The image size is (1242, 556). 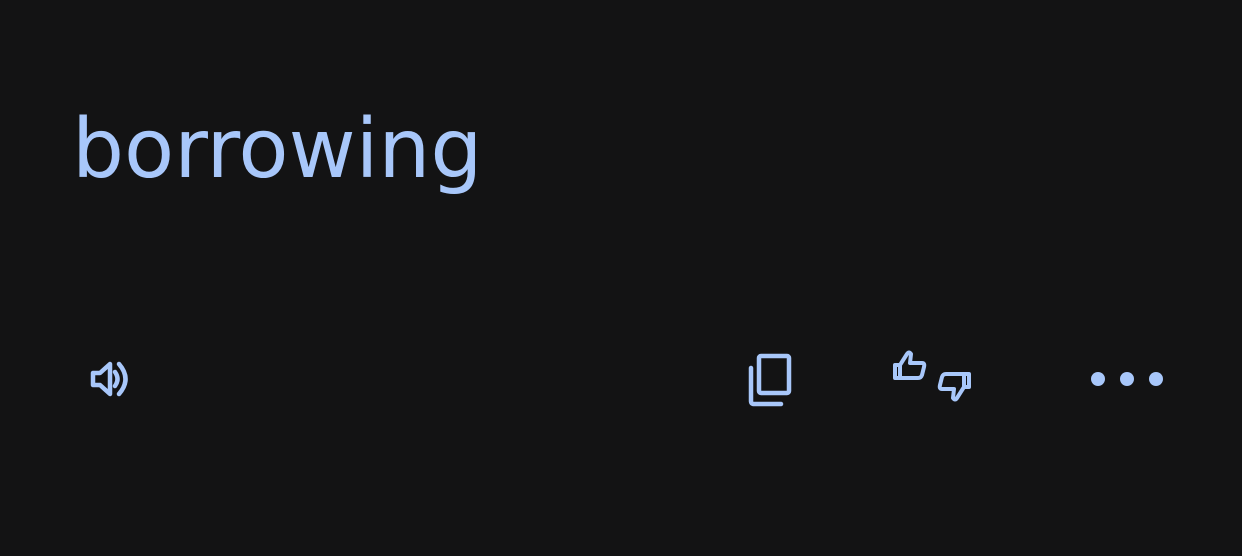 I want to click on more-horiz-icon, so click(x=1127, y=379).